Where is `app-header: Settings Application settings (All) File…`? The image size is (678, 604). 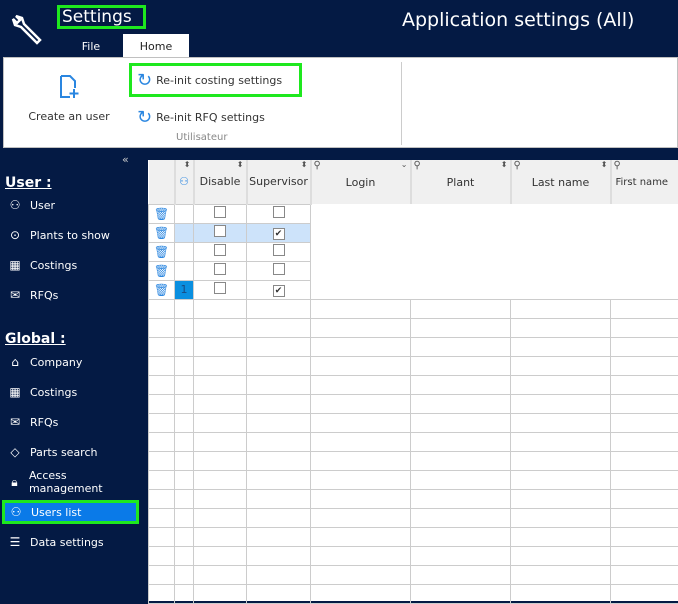
app-header: Settings Application settings (All) File… is located at coordinates (339, 28).